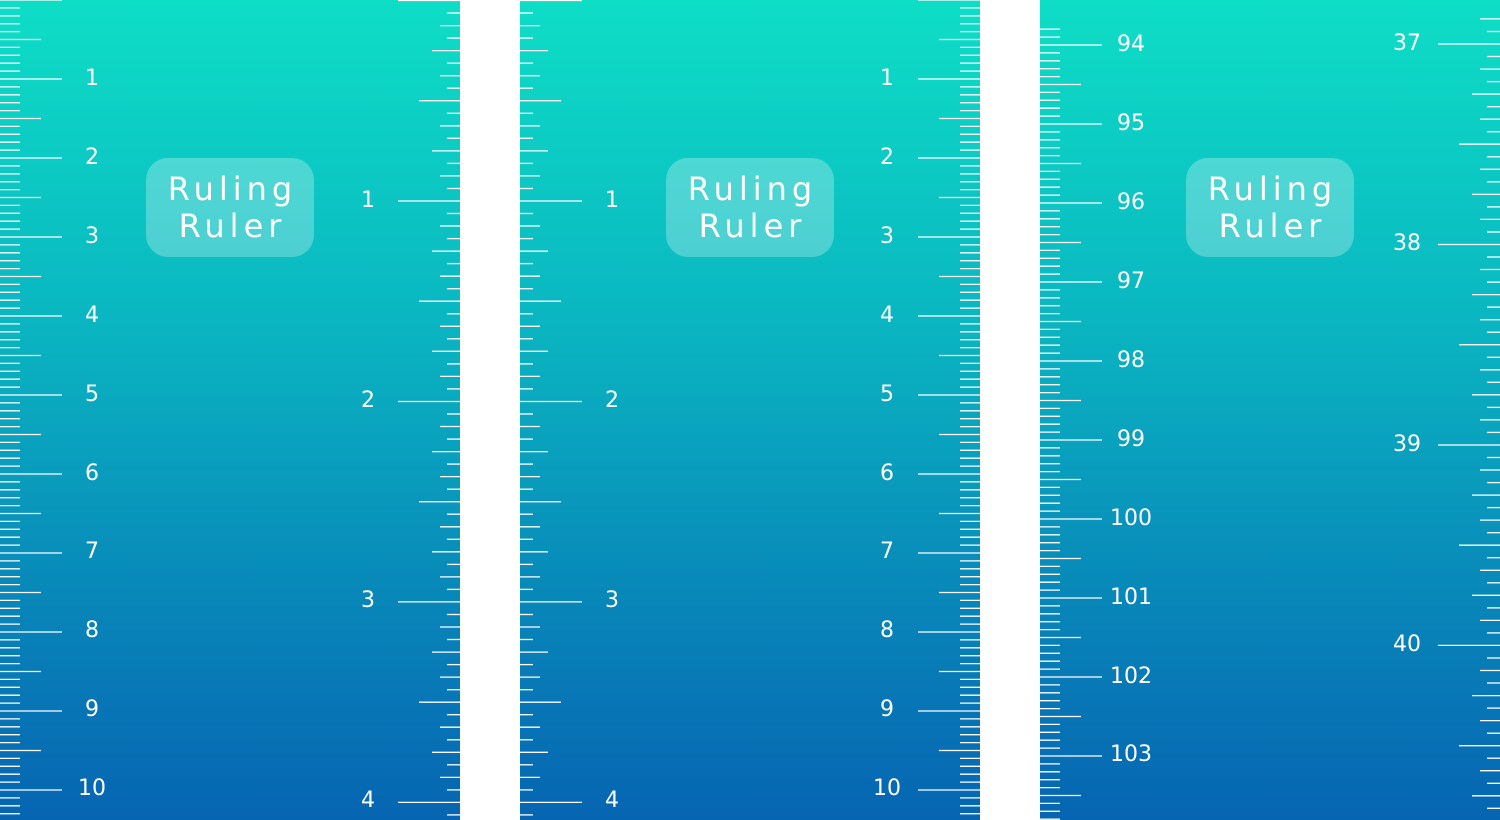  What do you see at coordinates (1131, 360) in the screenshot?
I see `cm-label: 98` at bounding box center [1131, 360].